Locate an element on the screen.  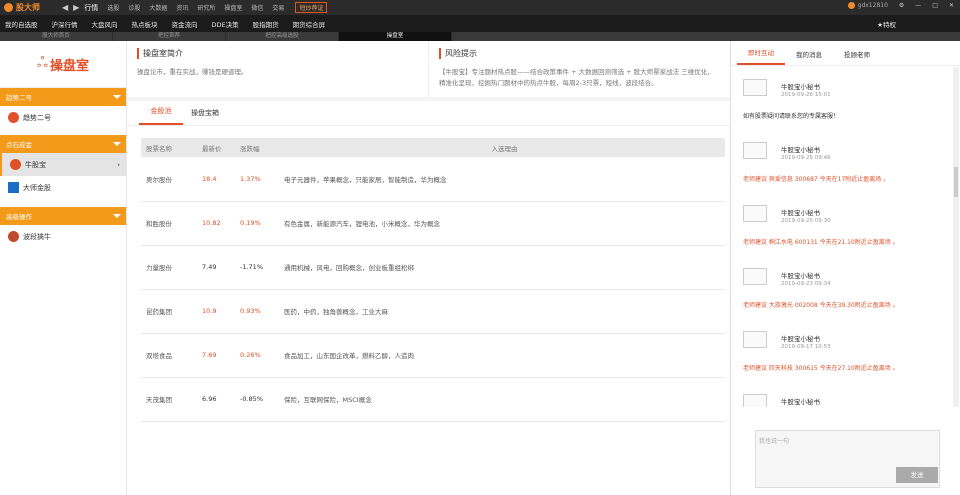
table-row: 天茂集团 6.96 -0.85% 保险，互联网保险，MSCI概念 is located at coordinates (433, 399).